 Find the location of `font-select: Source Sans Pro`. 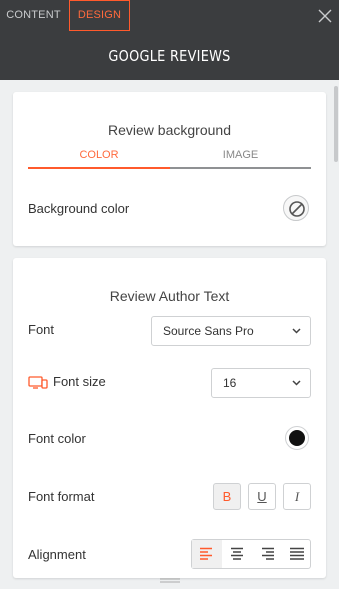

font-select: Source Sans Pro is located at coordinates (231, 331).